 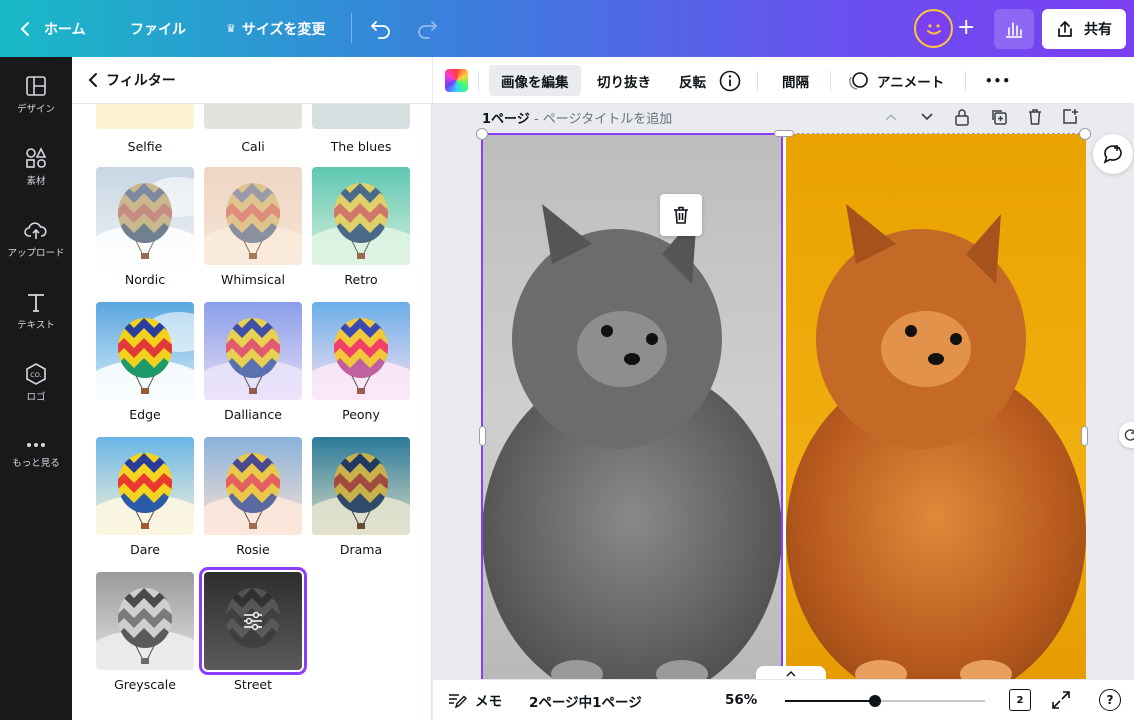 I want to click on rail-item-uploads: アップロード, so click(x=36, y=239).